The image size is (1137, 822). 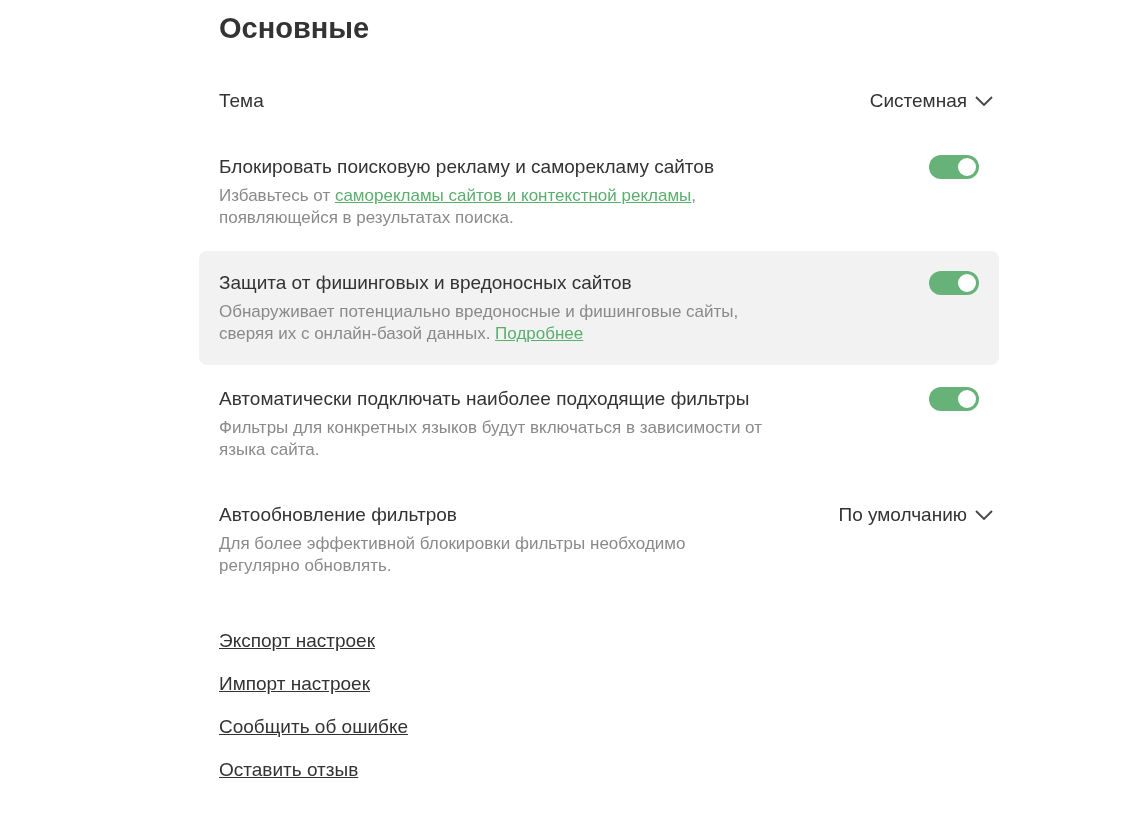 I want to click on footer-link: Сообщить об ошибке, so click(x=313, y=727).